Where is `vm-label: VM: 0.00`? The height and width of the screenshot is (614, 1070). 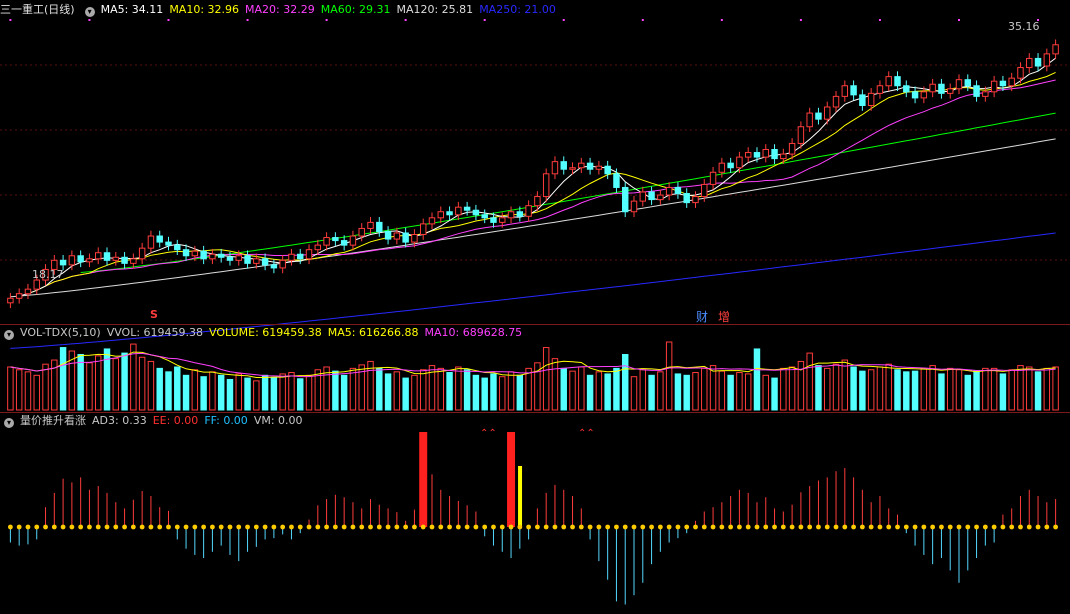 vm-label: VM: 0.00 is located at coordinates (278, 420).